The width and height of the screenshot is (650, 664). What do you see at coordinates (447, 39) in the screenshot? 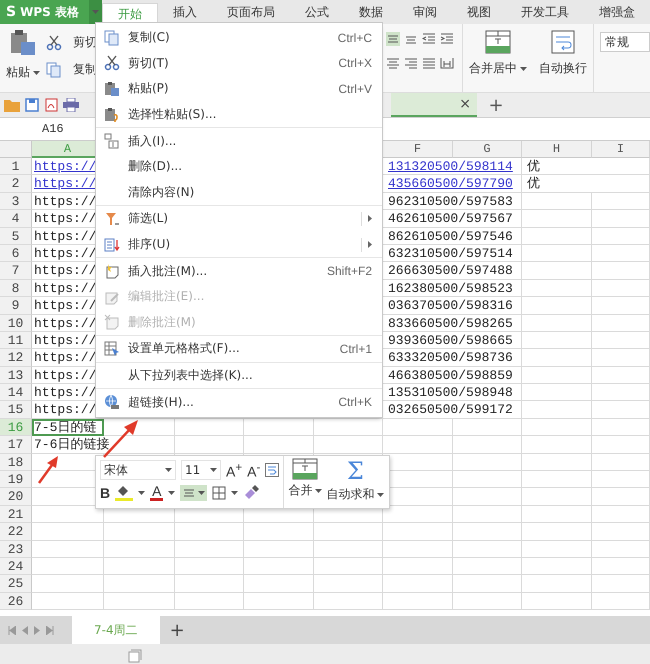
I see `indent-increase-icon` at bounding box center [447, 39].